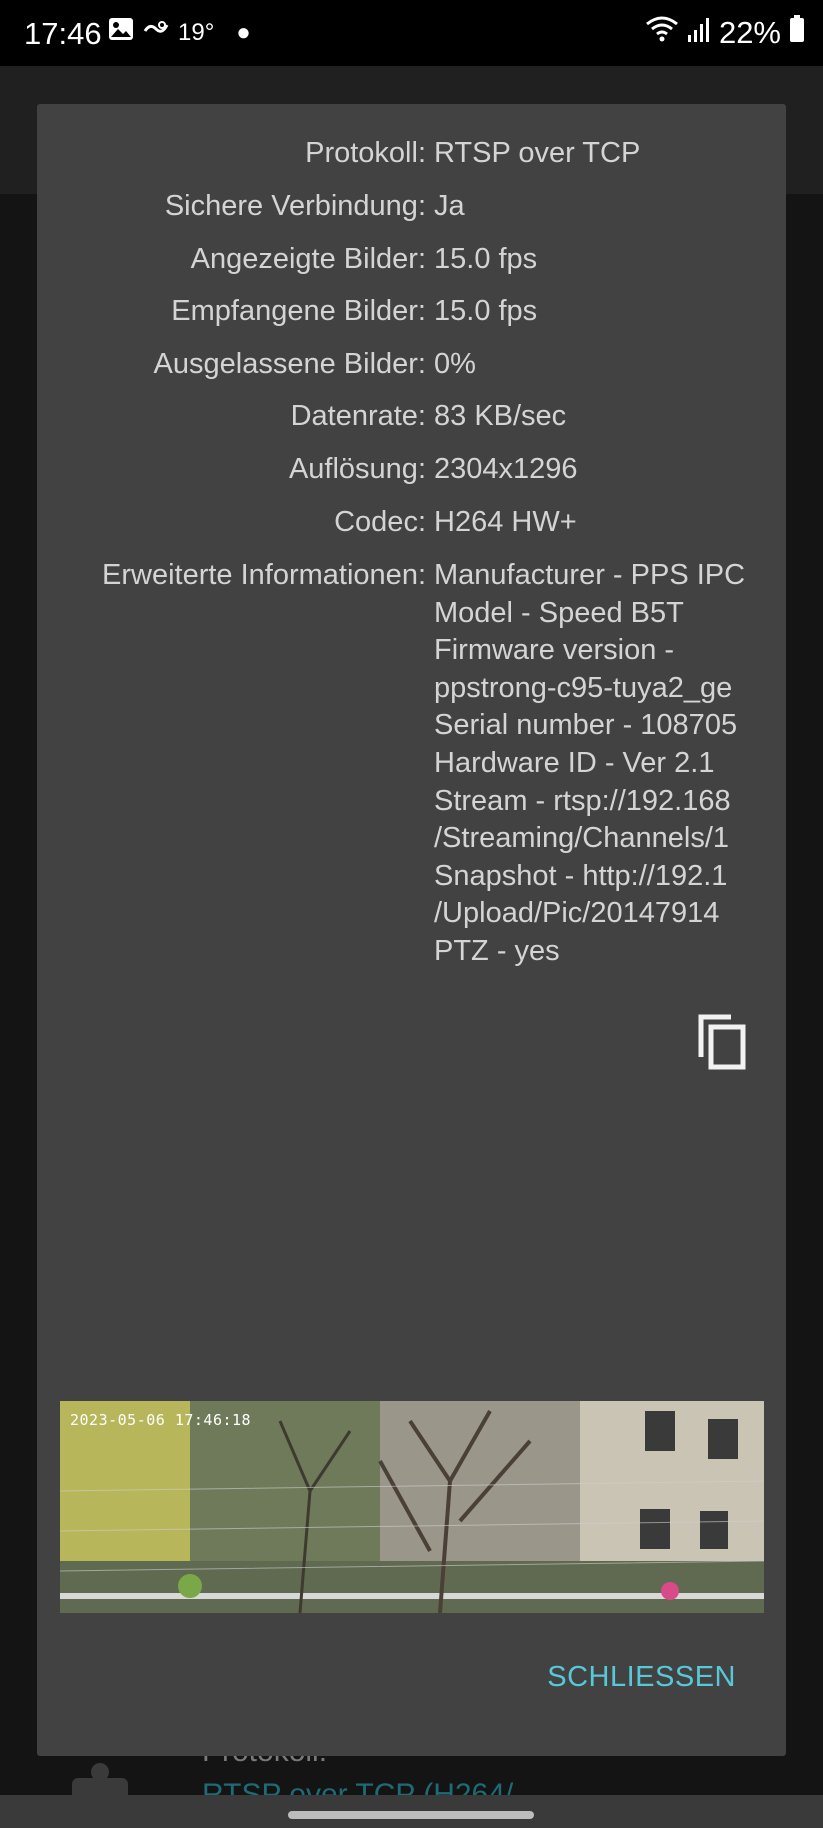  I want to click on status-icons-left: 19° ●, so click(179, 32).